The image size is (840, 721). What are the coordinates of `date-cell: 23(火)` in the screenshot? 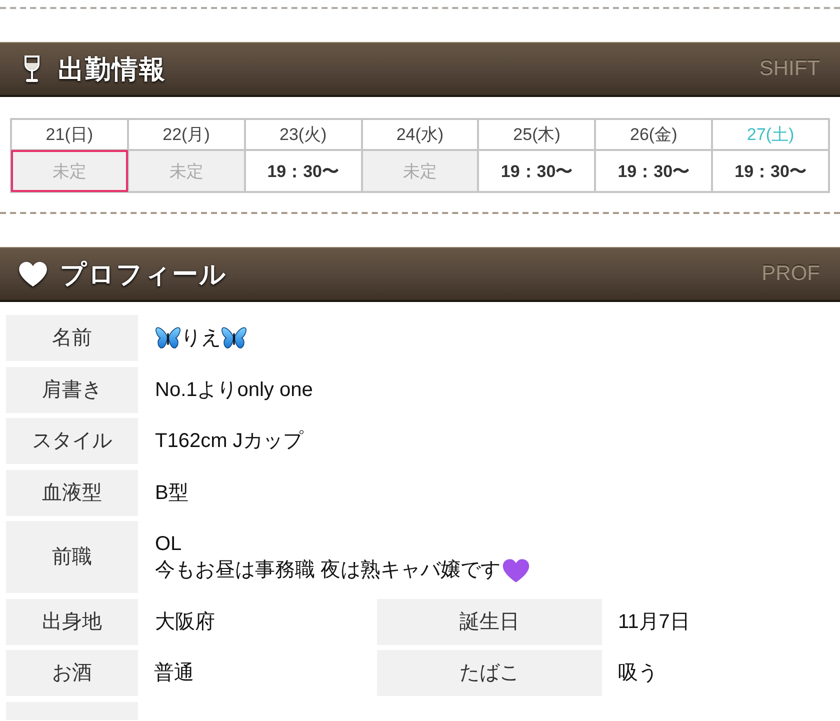 It's located at (303, 134).